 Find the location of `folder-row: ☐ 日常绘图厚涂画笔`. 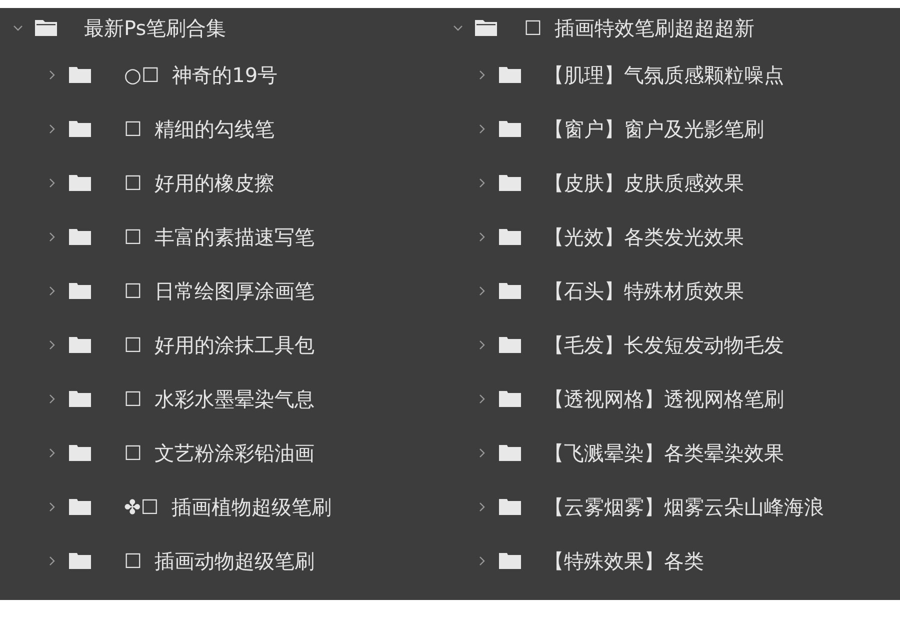

folder-row: ☐ 日常绘图厚涂画笔 is located at coordinates (220, 291).